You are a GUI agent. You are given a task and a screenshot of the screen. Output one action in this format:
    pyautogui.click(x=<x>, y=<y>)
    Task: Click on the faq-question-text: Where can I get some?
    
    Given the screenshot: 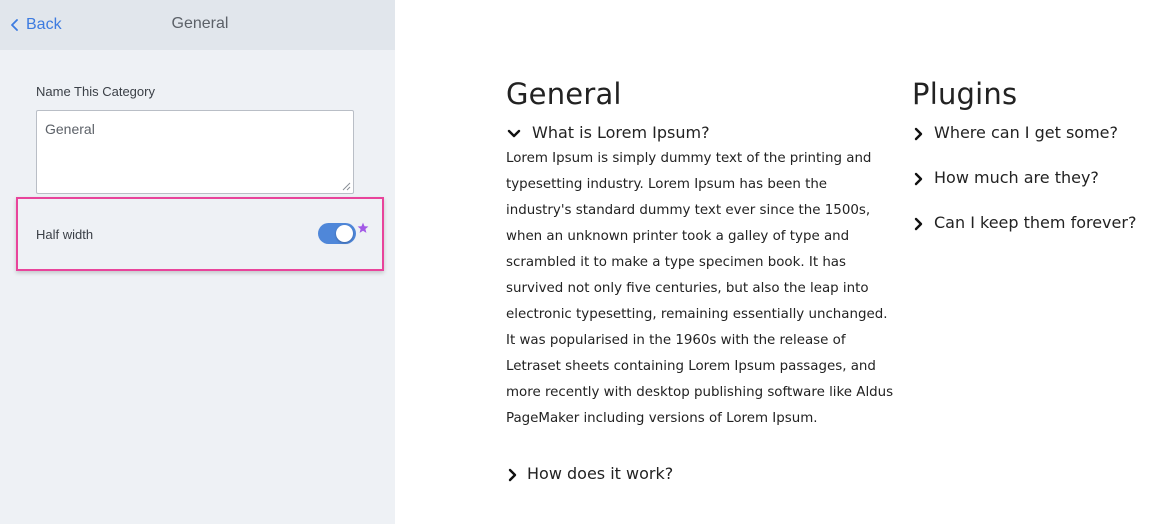 What is the action you would take?
    pyautogui.click(x=1026, y=132)
    